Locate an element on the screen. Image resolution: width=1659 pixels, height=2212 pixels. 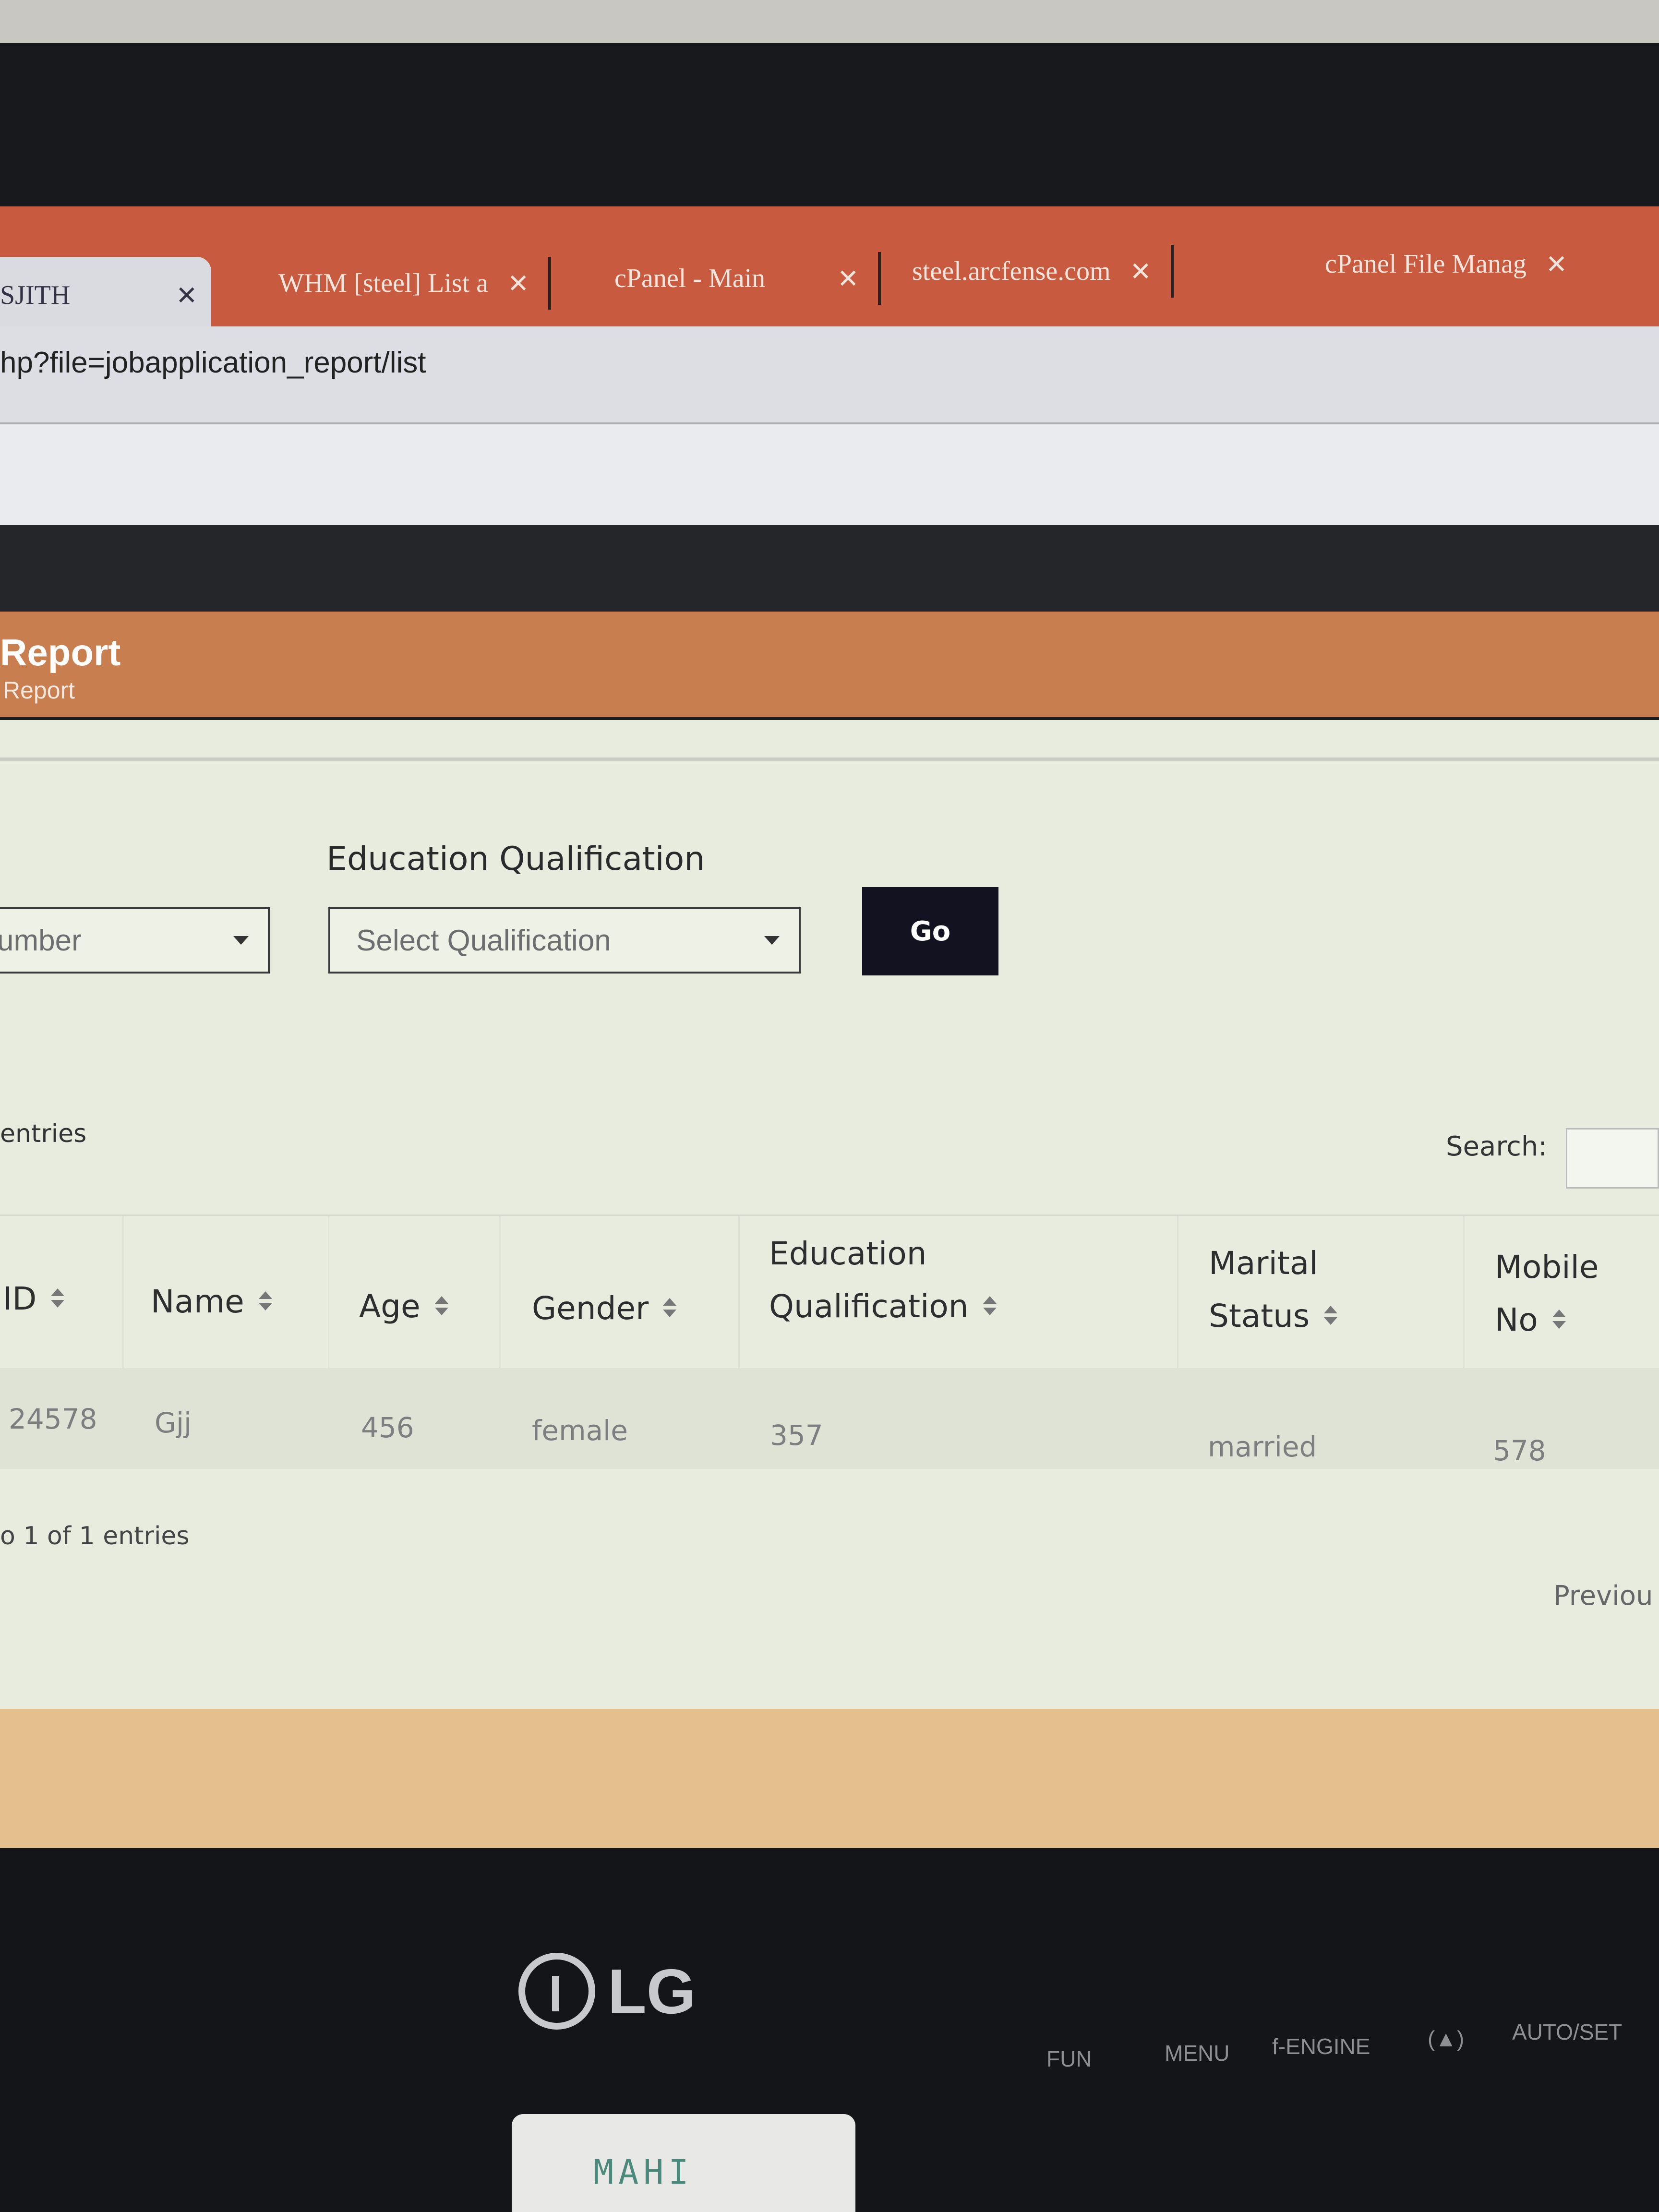
qualification-select: Select Qualification is located at coordinates (564, 940).